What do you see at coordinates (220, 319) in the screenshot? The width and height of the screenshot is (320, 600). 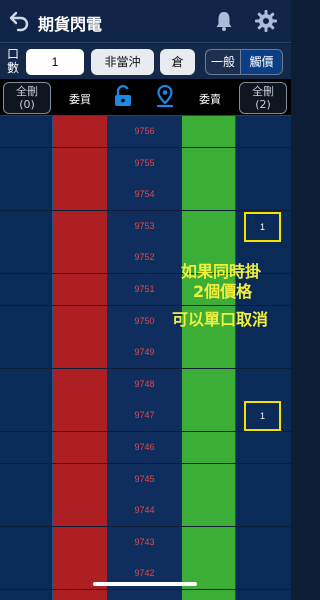 I see `annotation-line-3: 可以單口取消` at bounding box center [220, 319].